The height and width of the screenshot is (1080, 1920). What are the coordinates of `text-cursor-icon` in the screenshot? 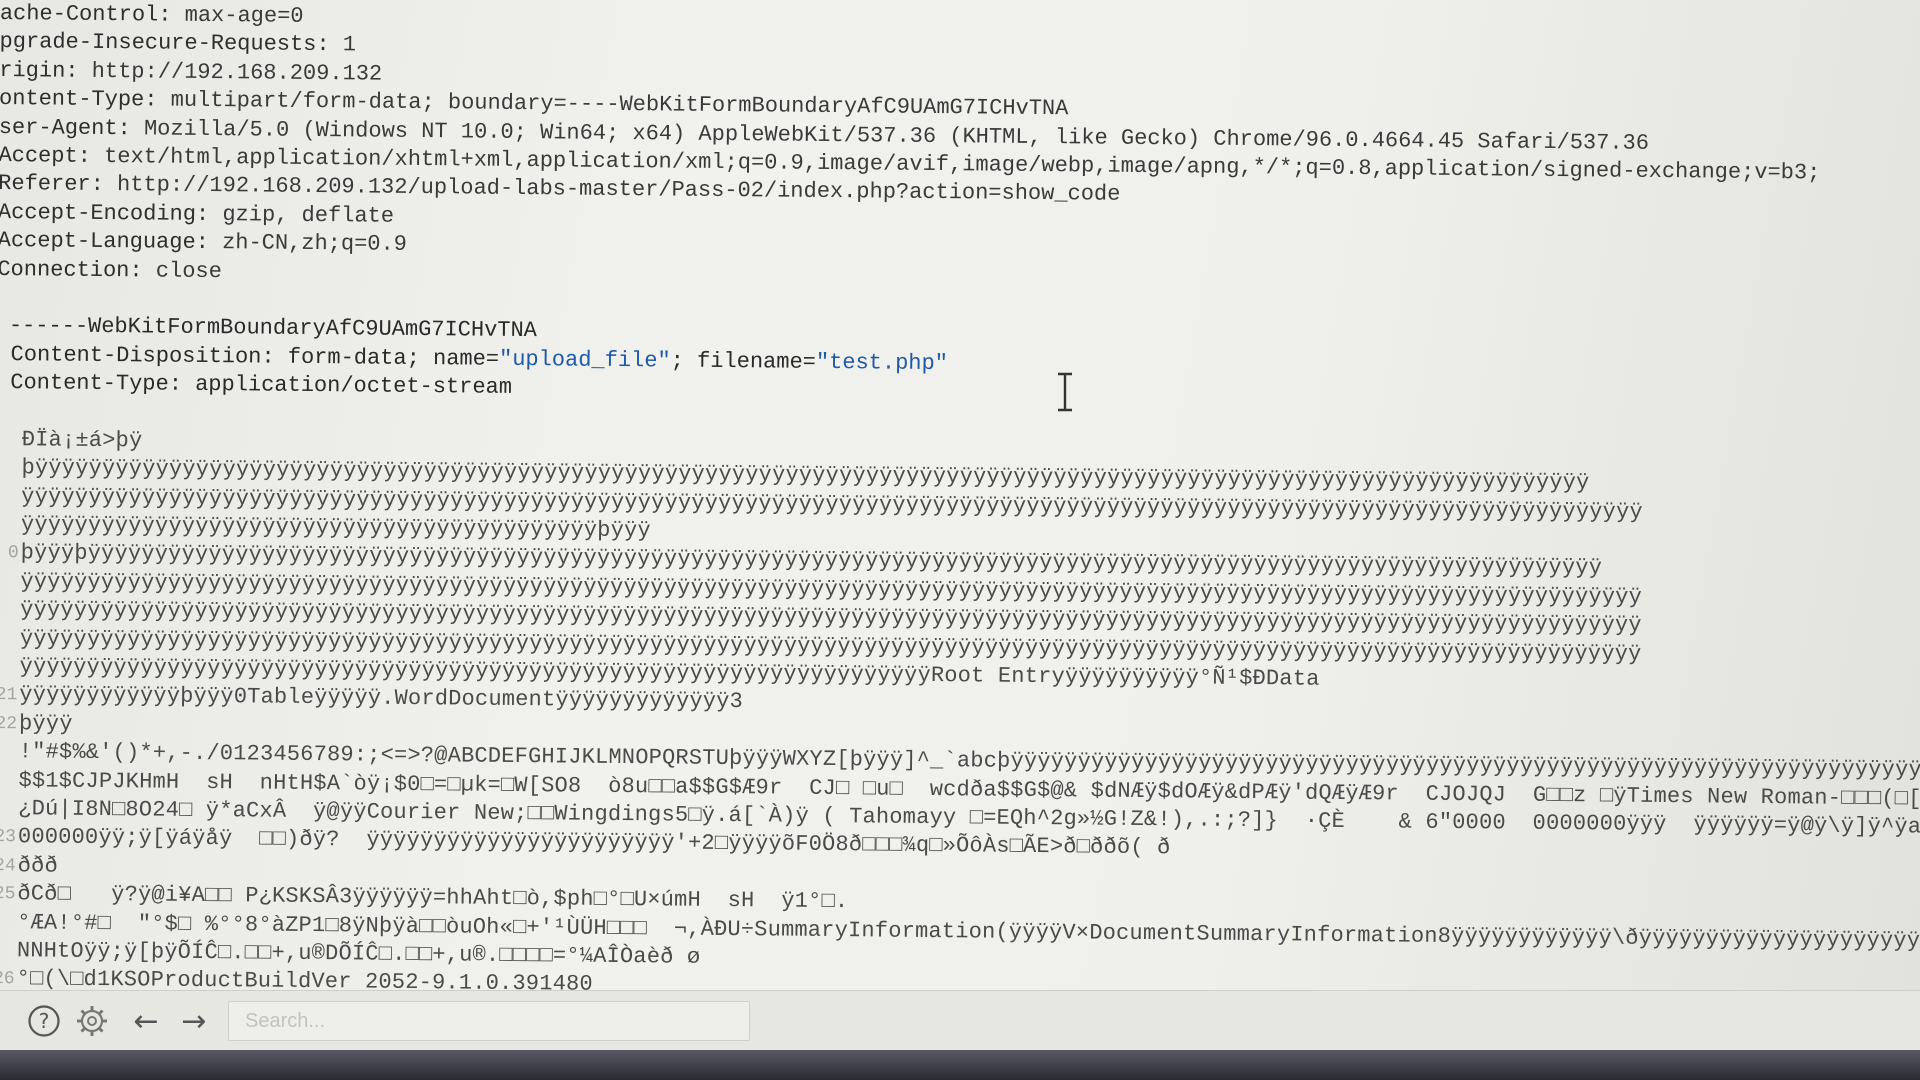 It's located at (1065, 392).